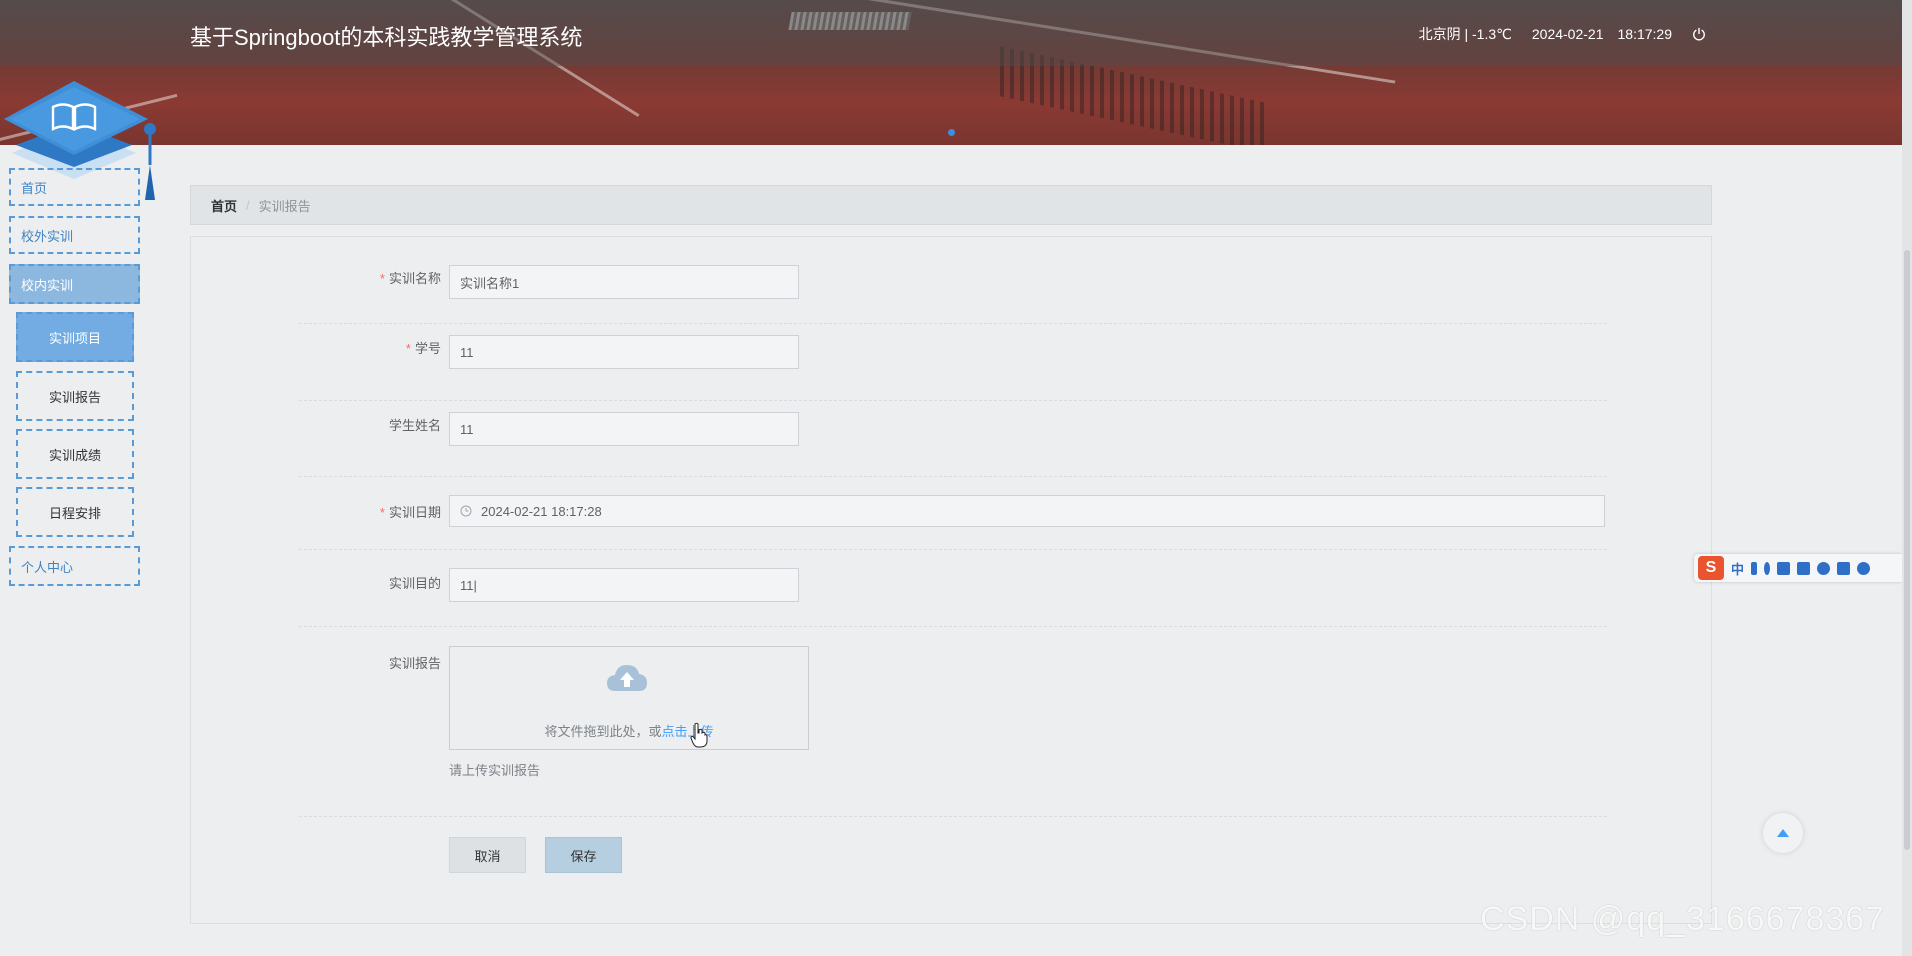 Image resolution: width=1912 pixels, height=956 pixels. I want to click on carousel-dot, so click(951, 132).